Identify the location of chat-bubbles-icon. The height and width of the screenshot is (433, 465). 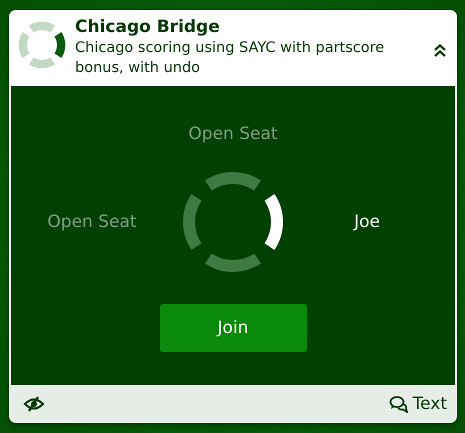
(398, 404).